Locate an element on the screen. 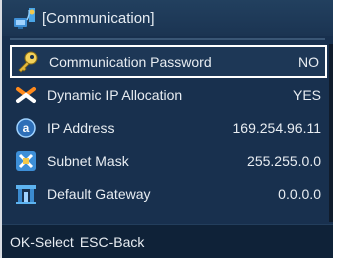  network-settings-icon is located at coordinates (24, 18).